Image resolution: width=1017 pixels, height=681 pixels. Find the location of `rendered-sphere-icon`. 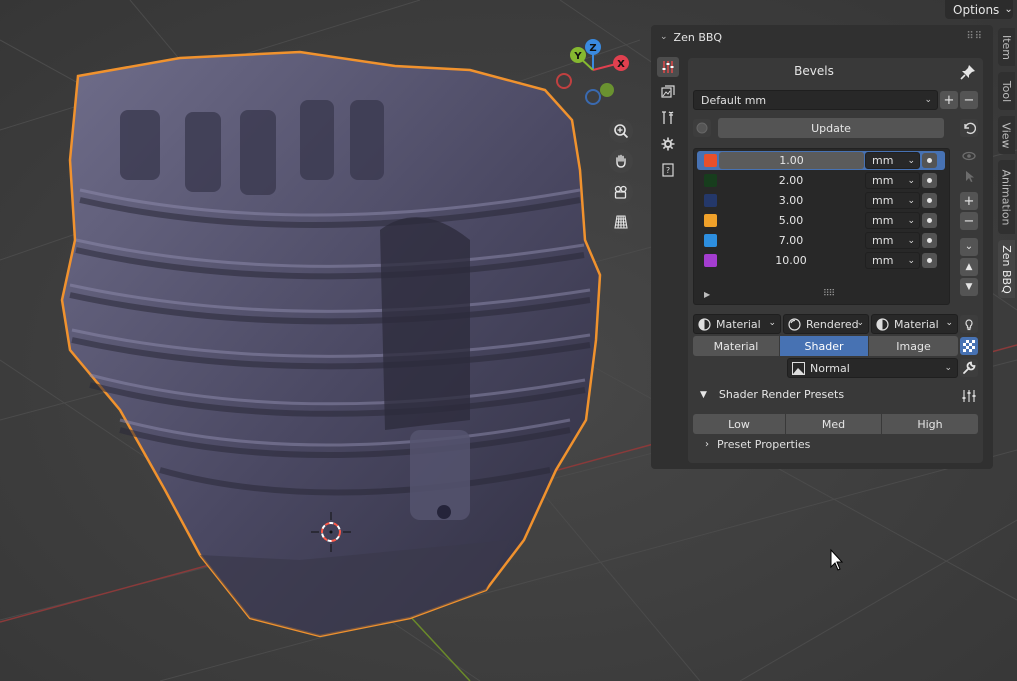

rendered-sphere-icon is located at coordinates (794, 324).